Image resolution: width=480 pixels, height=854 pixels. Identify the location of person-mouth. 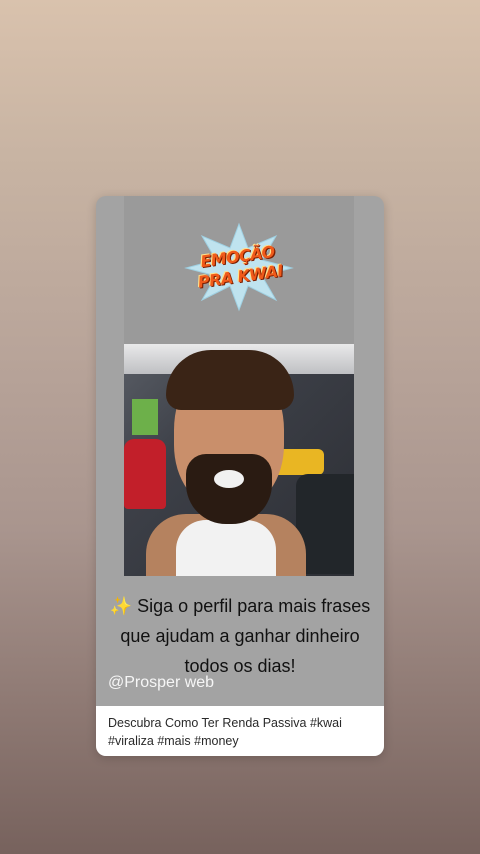
(229, 479).